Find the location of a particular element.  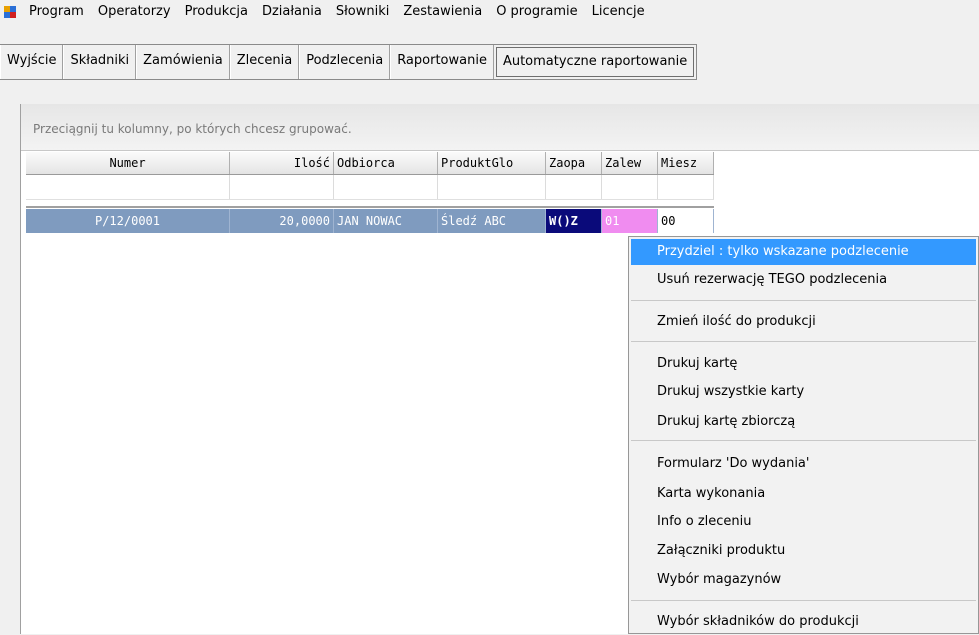

column-header-numer: Numer is located at coordinates (128, 163).